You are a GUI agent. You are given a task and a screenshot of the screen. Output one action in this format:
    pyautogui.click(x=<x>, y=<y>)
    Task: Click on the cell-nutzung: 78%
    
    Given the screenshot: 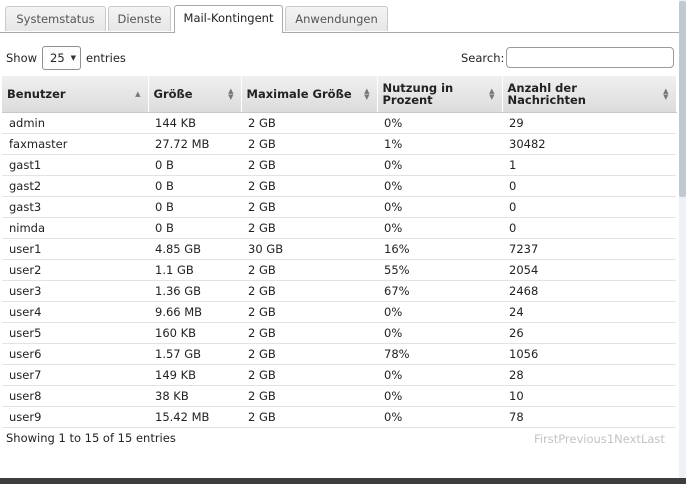 What is the action you would take?
    pyautogui.click(x=439, y=354)
    